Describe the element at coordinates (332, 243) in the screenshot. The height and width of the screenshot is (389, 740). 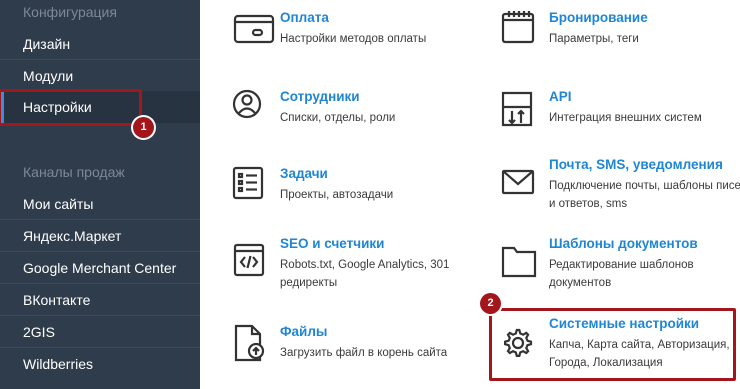
I see `card-title: SEO и счетчики` at that location.